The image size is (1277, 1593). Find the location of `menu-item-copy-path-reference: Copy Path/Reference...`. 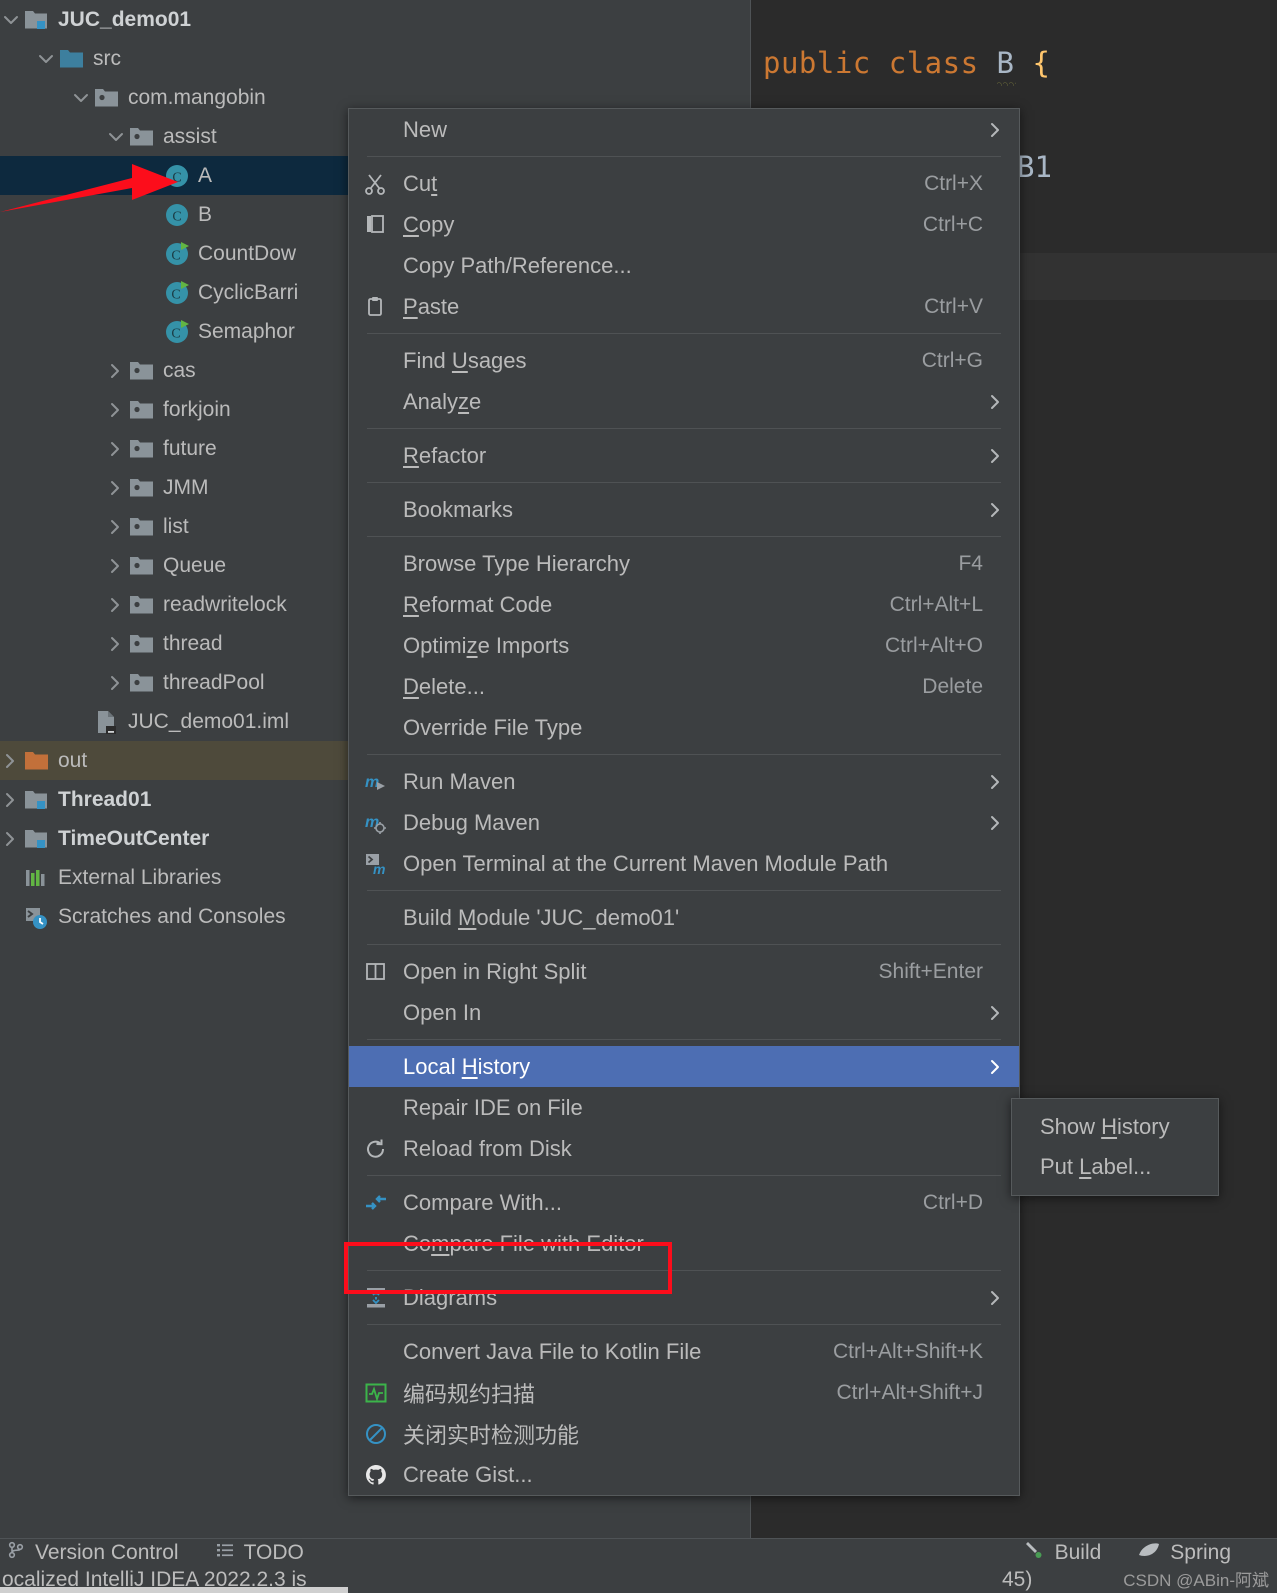

menu-item-copy-path-reference: Copy Path/Reference... is located at coordinates (684, 265).